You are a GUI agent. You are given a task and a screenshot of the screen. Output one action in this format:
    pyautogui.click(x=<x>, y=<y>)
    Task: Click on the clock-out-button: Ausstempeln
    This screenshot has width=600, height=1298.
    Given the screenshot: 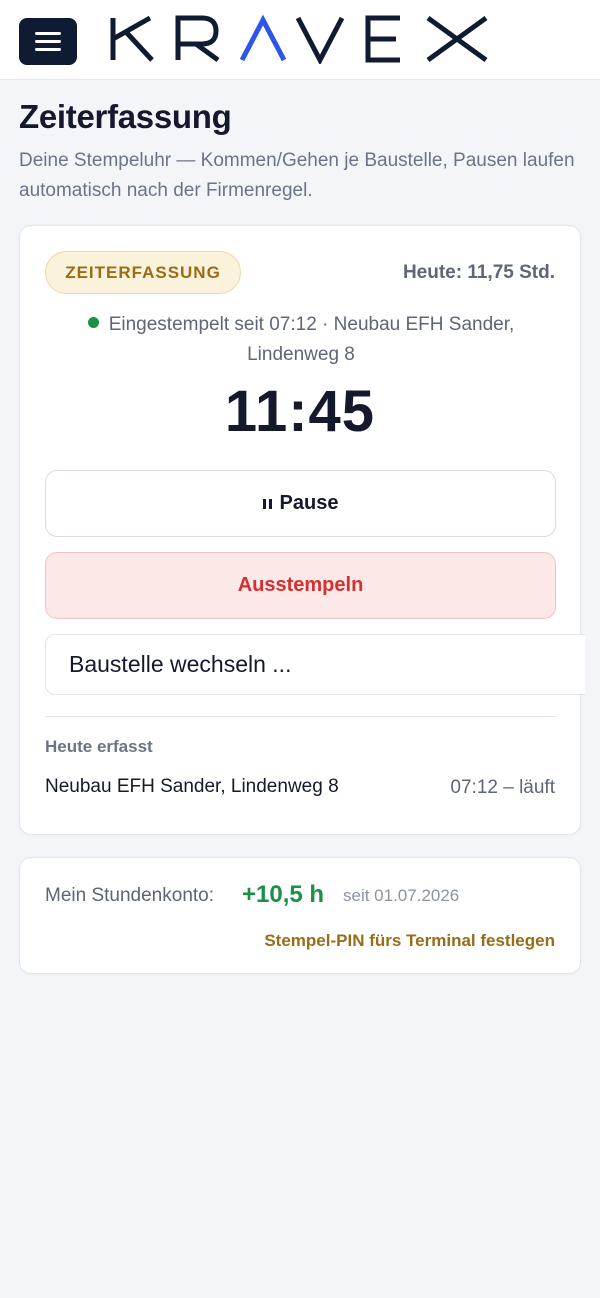 What is the action you would take?
    pyautogui.click(x=300, y=585)
    